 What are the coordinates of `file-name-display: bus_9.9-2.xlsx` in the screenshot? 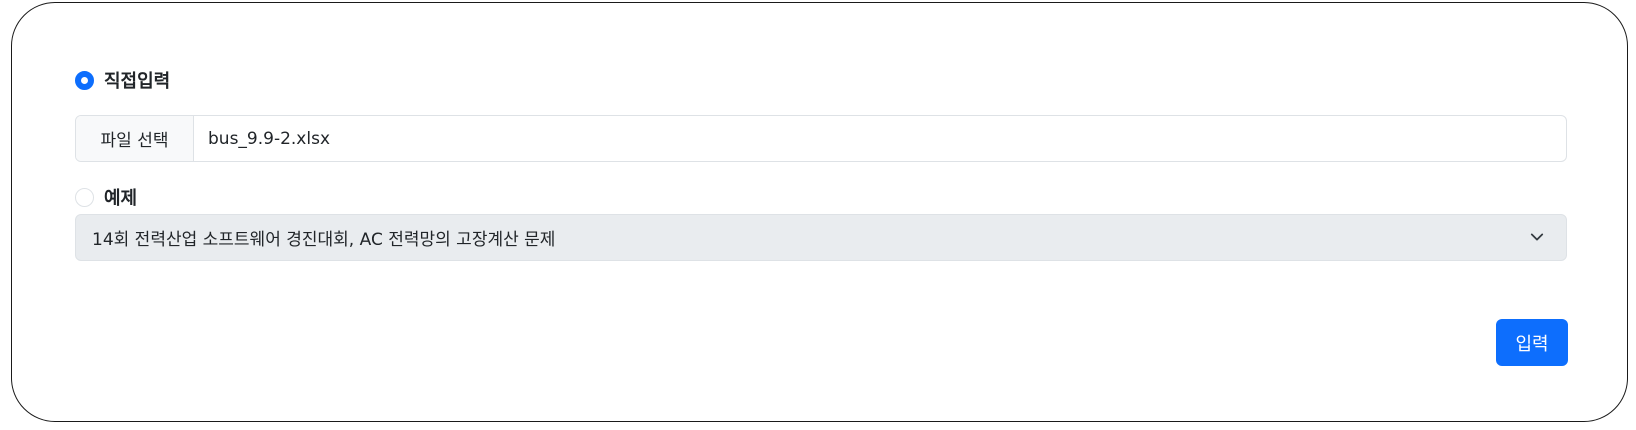 It's located at (269, 138).